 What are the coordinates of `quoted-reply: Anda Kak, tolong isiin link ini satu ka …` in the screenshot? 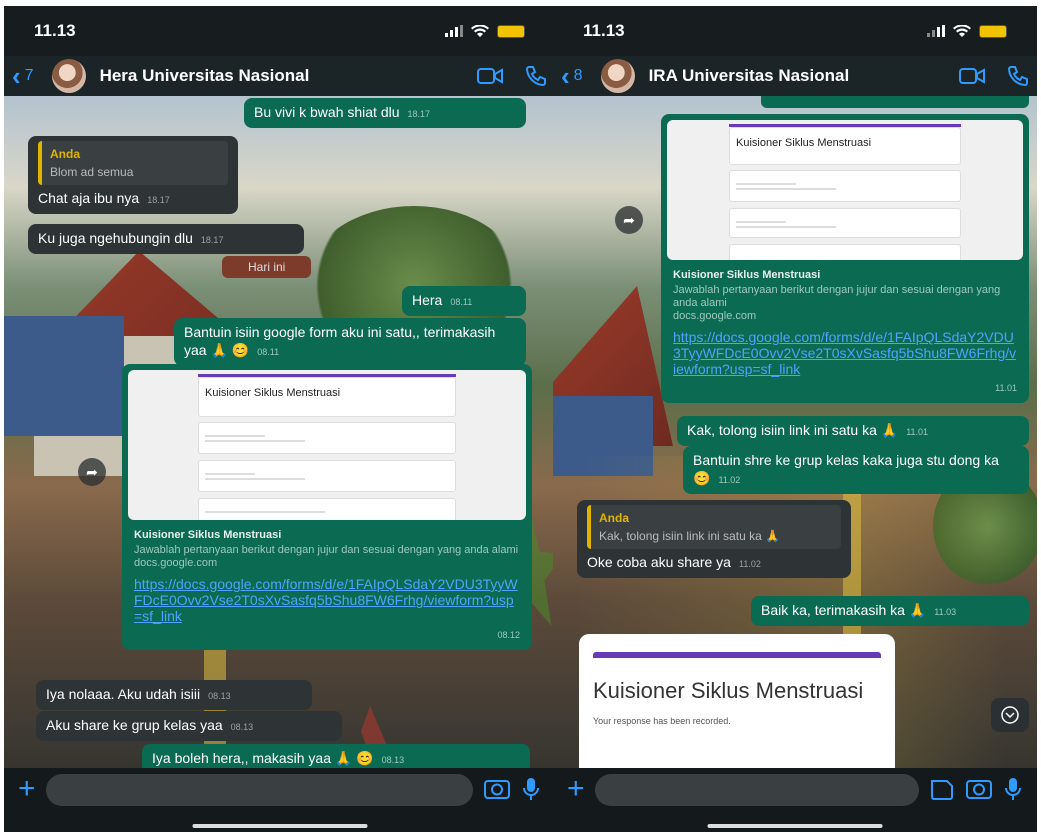 It's located at (714, 527).